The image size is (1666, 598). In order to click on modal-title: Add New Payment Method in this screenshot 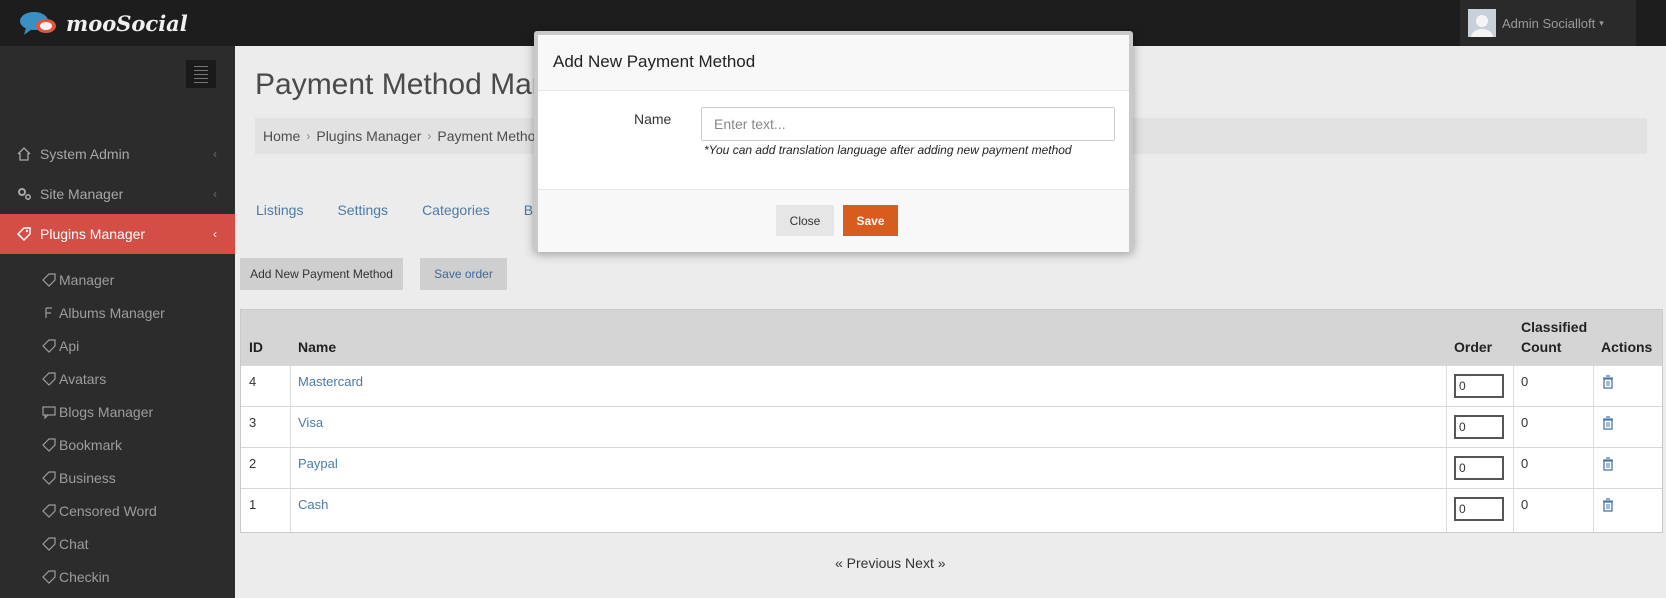, I will do `click(654, 61)`.